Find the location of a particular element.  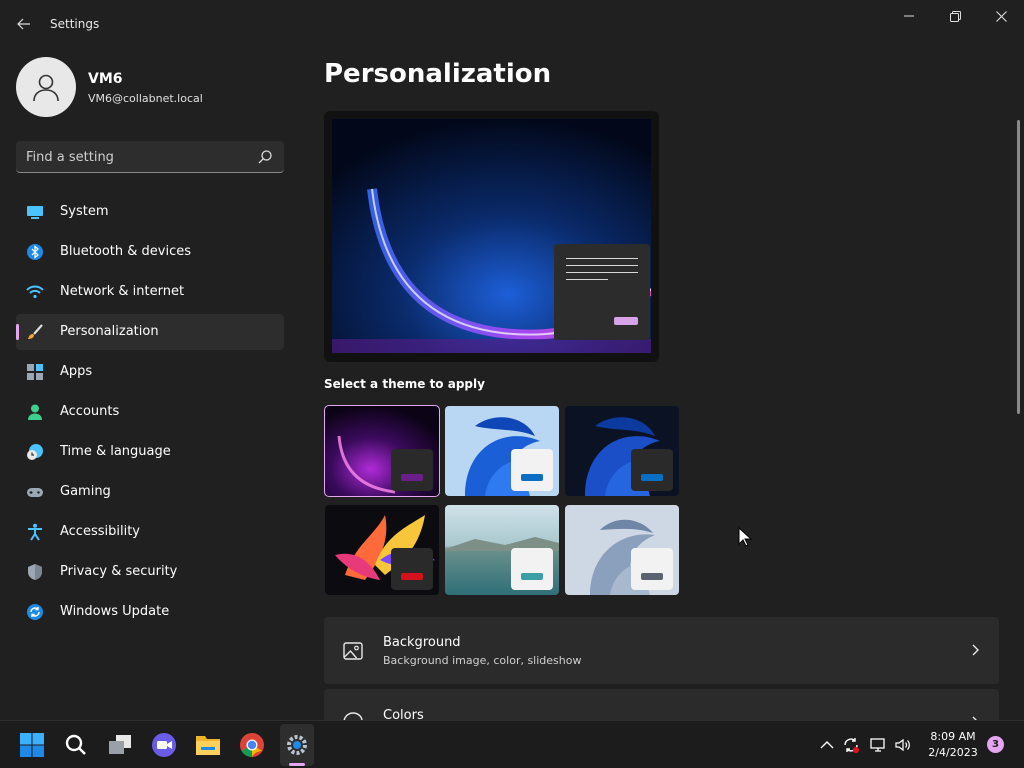

content-scrollbar is located at coordinates (1018, 267).